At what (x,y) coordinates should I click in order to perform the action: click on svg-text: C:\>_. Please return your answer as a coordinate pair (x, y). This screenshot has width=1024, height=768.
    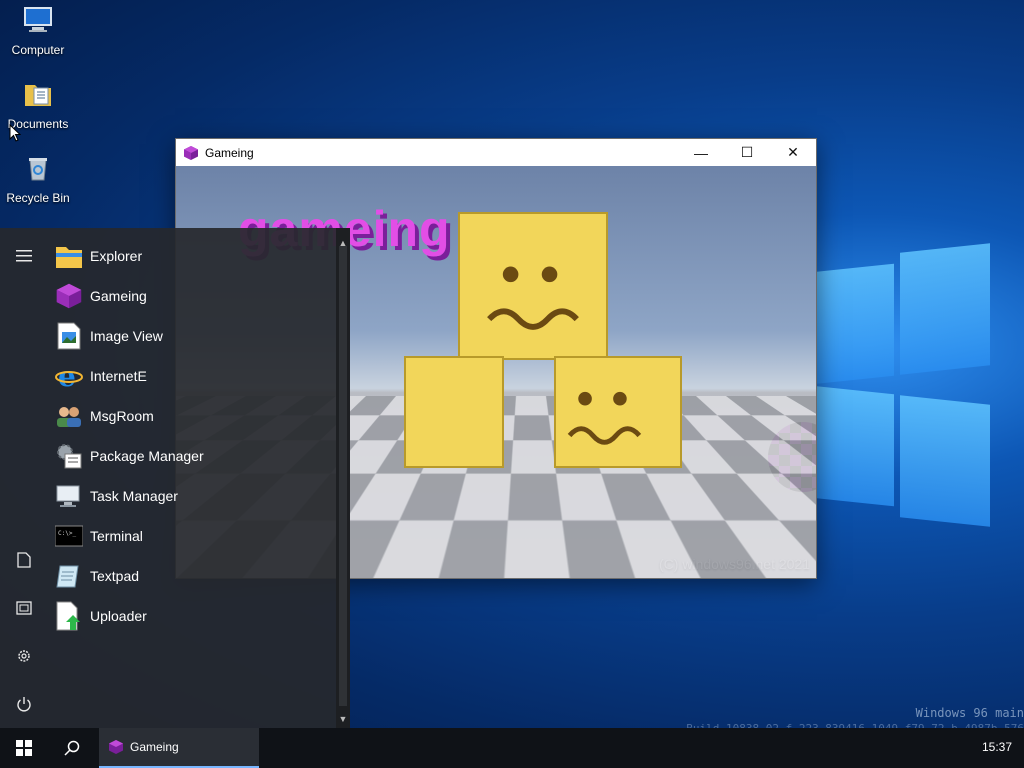
    Looking at the image, I should click on (67, 533).